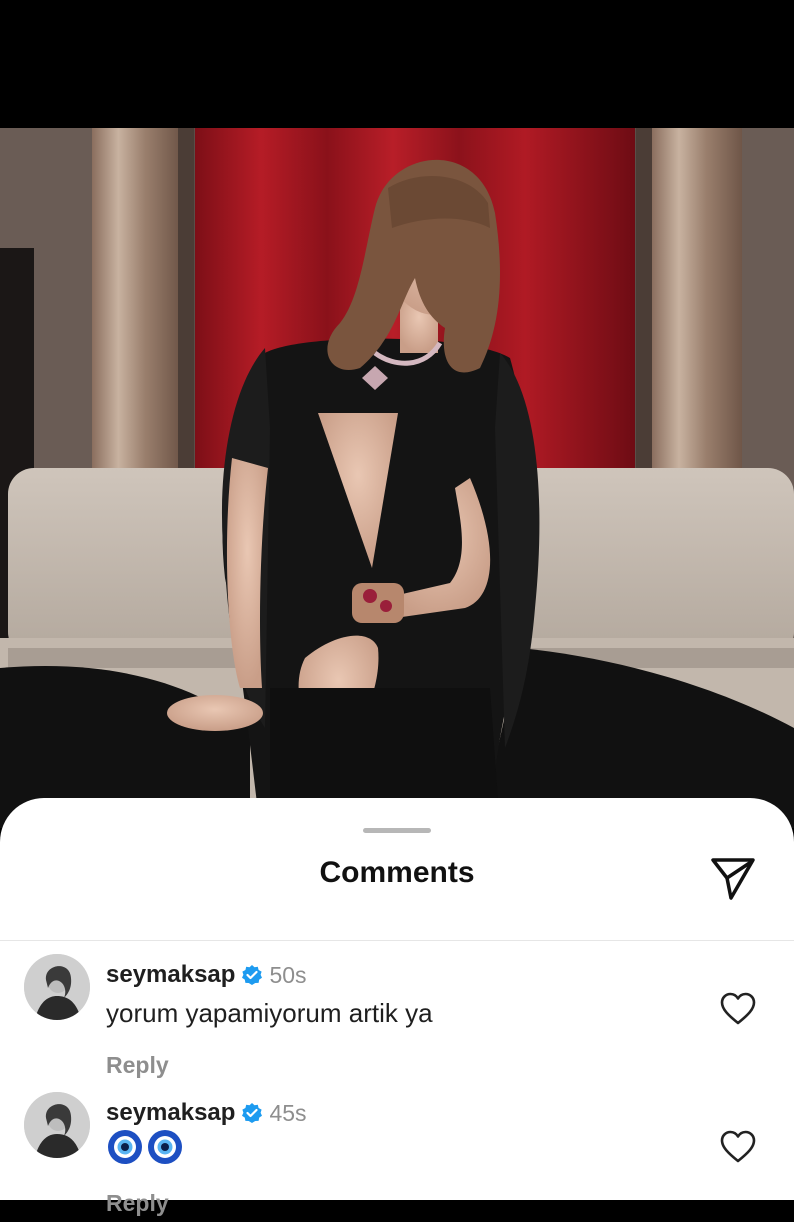 The height and width of the screenshot is (1222, 794). What do you see at coordinates (397, 830) in the screenshot?
I see `sheet-grabber-handle` at bounding box center [397, 830].